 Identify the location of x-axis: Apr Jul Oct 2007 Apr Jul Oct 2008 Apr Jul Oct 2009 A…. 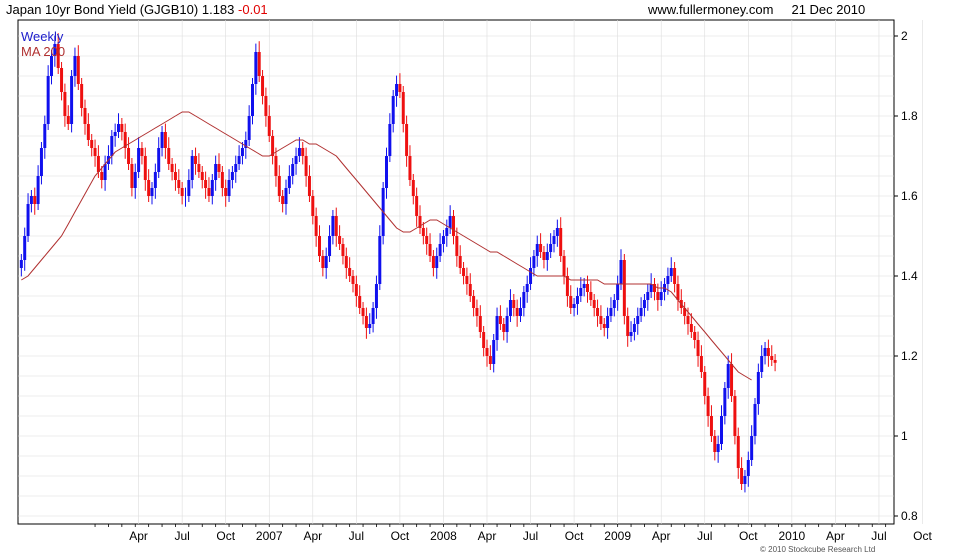
(513, 533).